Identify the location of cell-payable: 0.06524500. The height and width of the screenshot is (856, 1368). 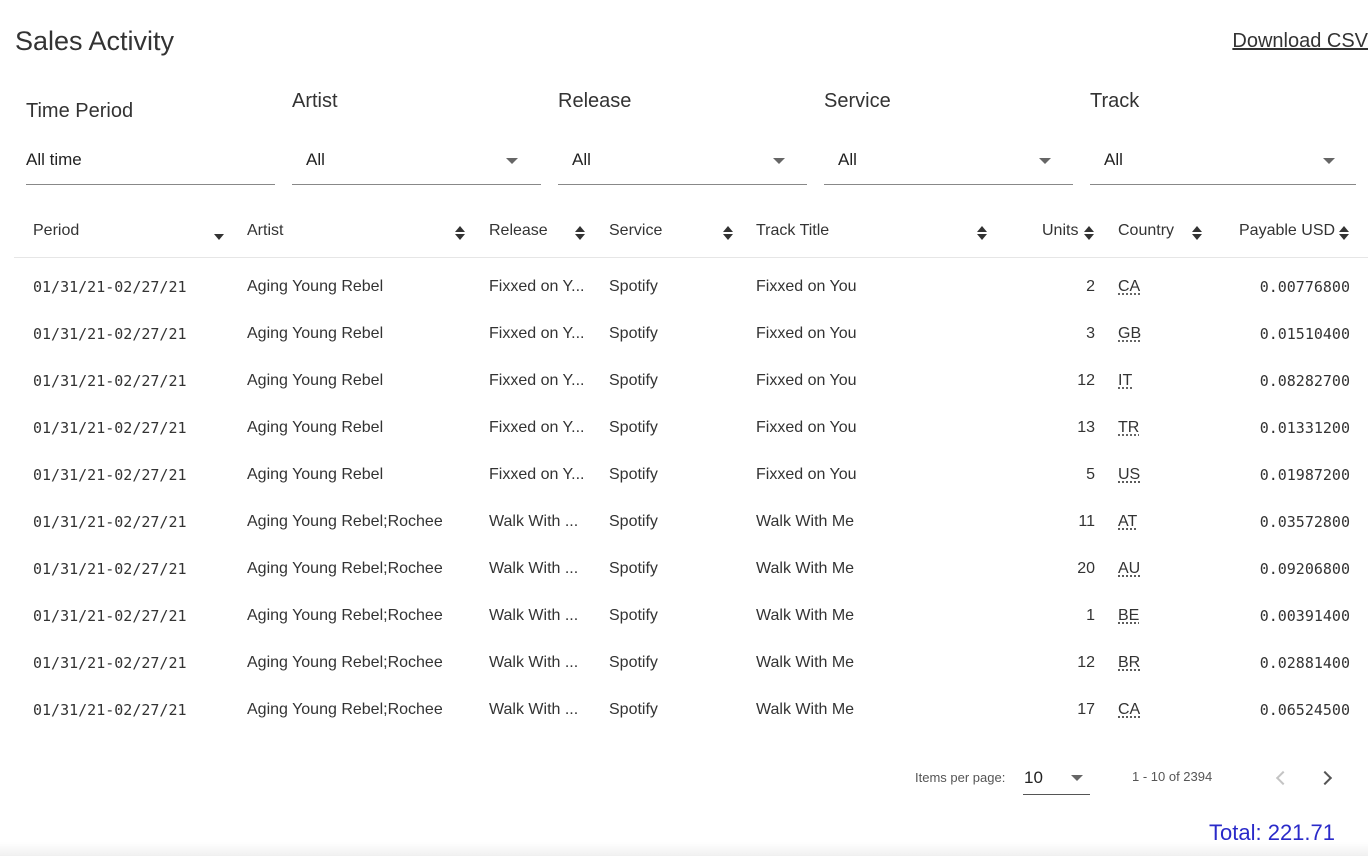
(1304, 710).